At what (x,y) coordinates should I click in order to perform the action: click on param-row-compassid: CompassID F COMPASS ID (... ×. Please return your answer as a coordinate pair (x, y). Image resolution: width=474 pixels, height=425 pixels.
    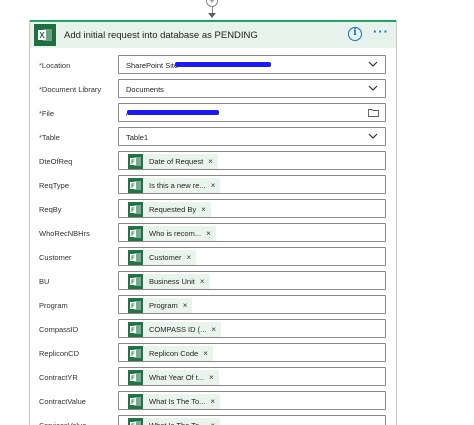
    Looking at the image, I should click on (214, 329).